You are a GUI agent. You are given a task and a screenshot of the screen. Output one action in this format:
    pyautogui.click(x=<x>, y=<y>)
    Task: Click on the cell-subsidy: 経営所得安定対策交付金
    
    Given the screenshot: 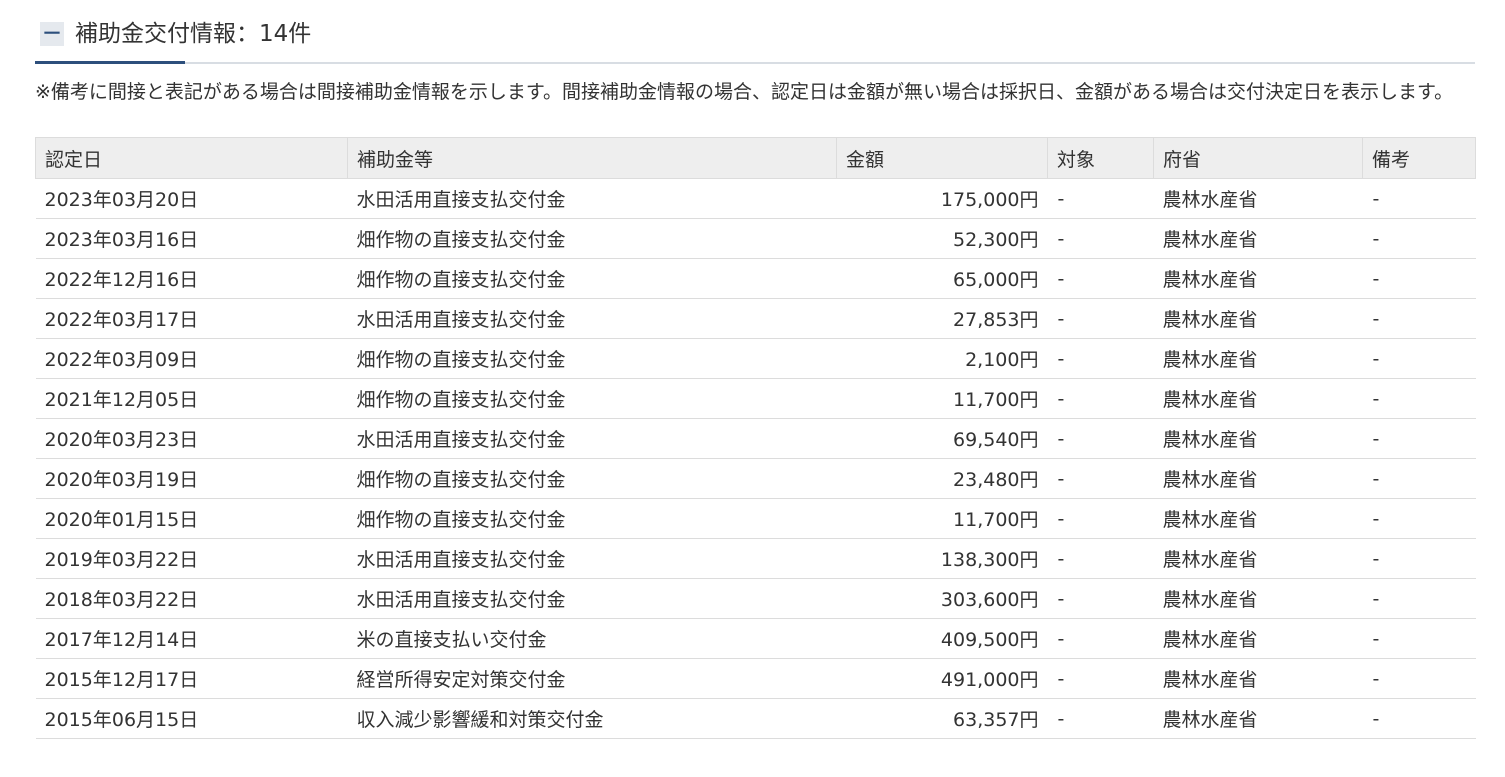 What is the action you would take?
    pyautogui.click(x=592, y=678)
    